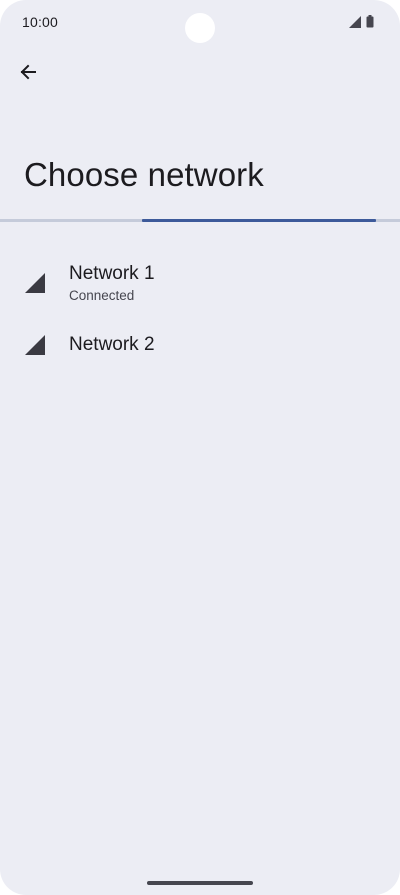  I want to click on arrow-back-icon, so click(28, 74).